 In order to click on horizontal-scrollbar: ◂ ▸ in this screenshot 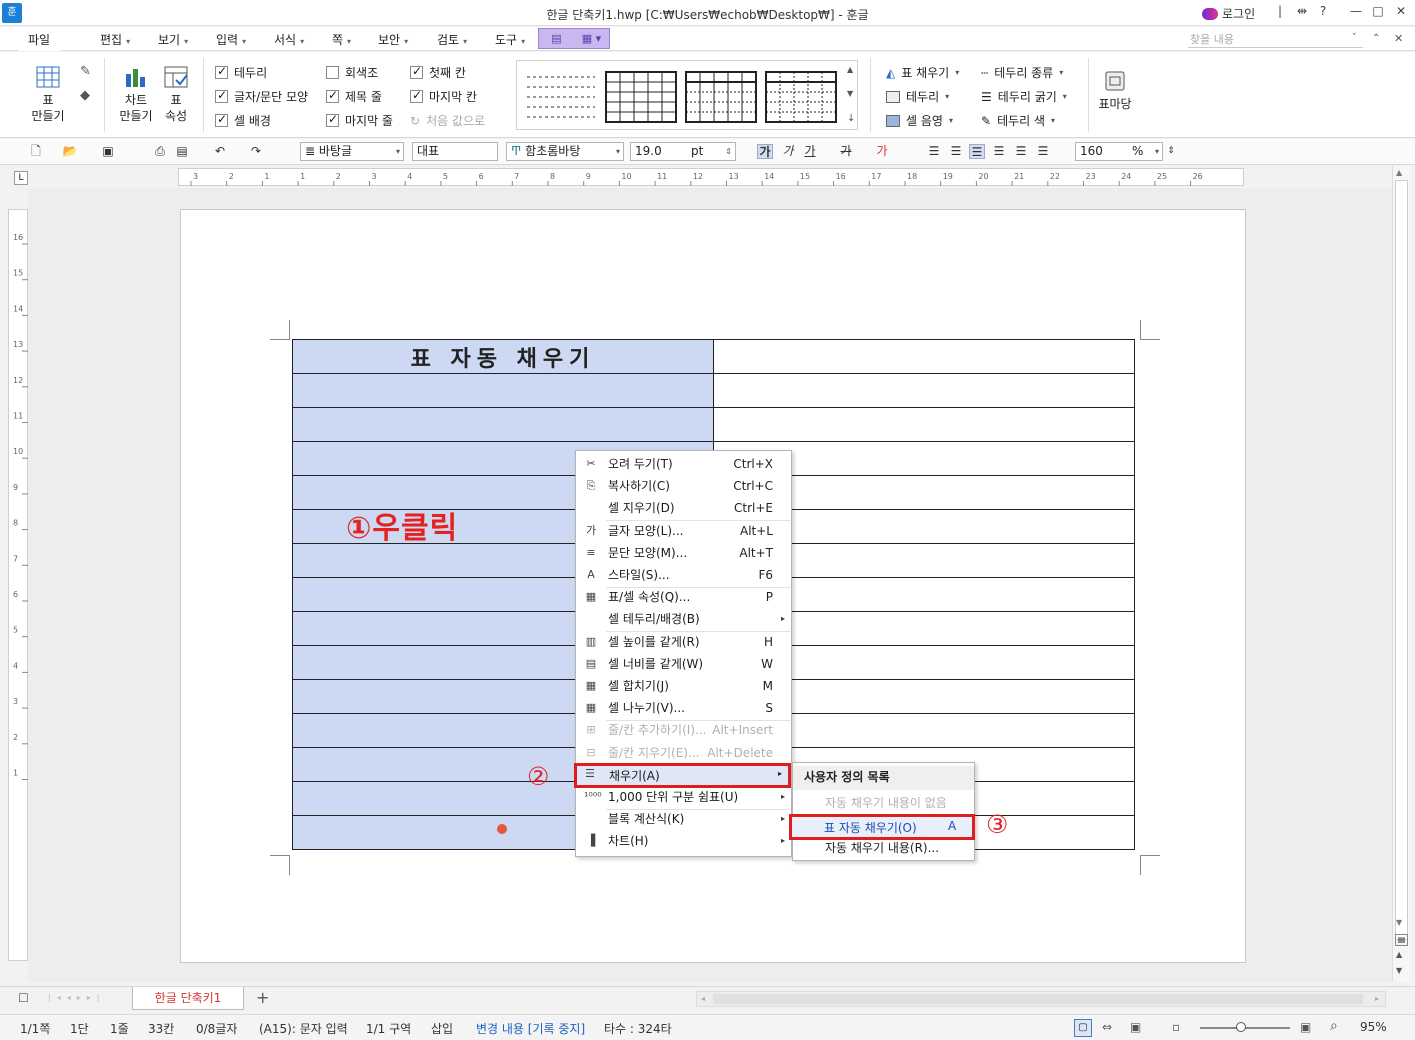, I will do `click(1041, 999)`.